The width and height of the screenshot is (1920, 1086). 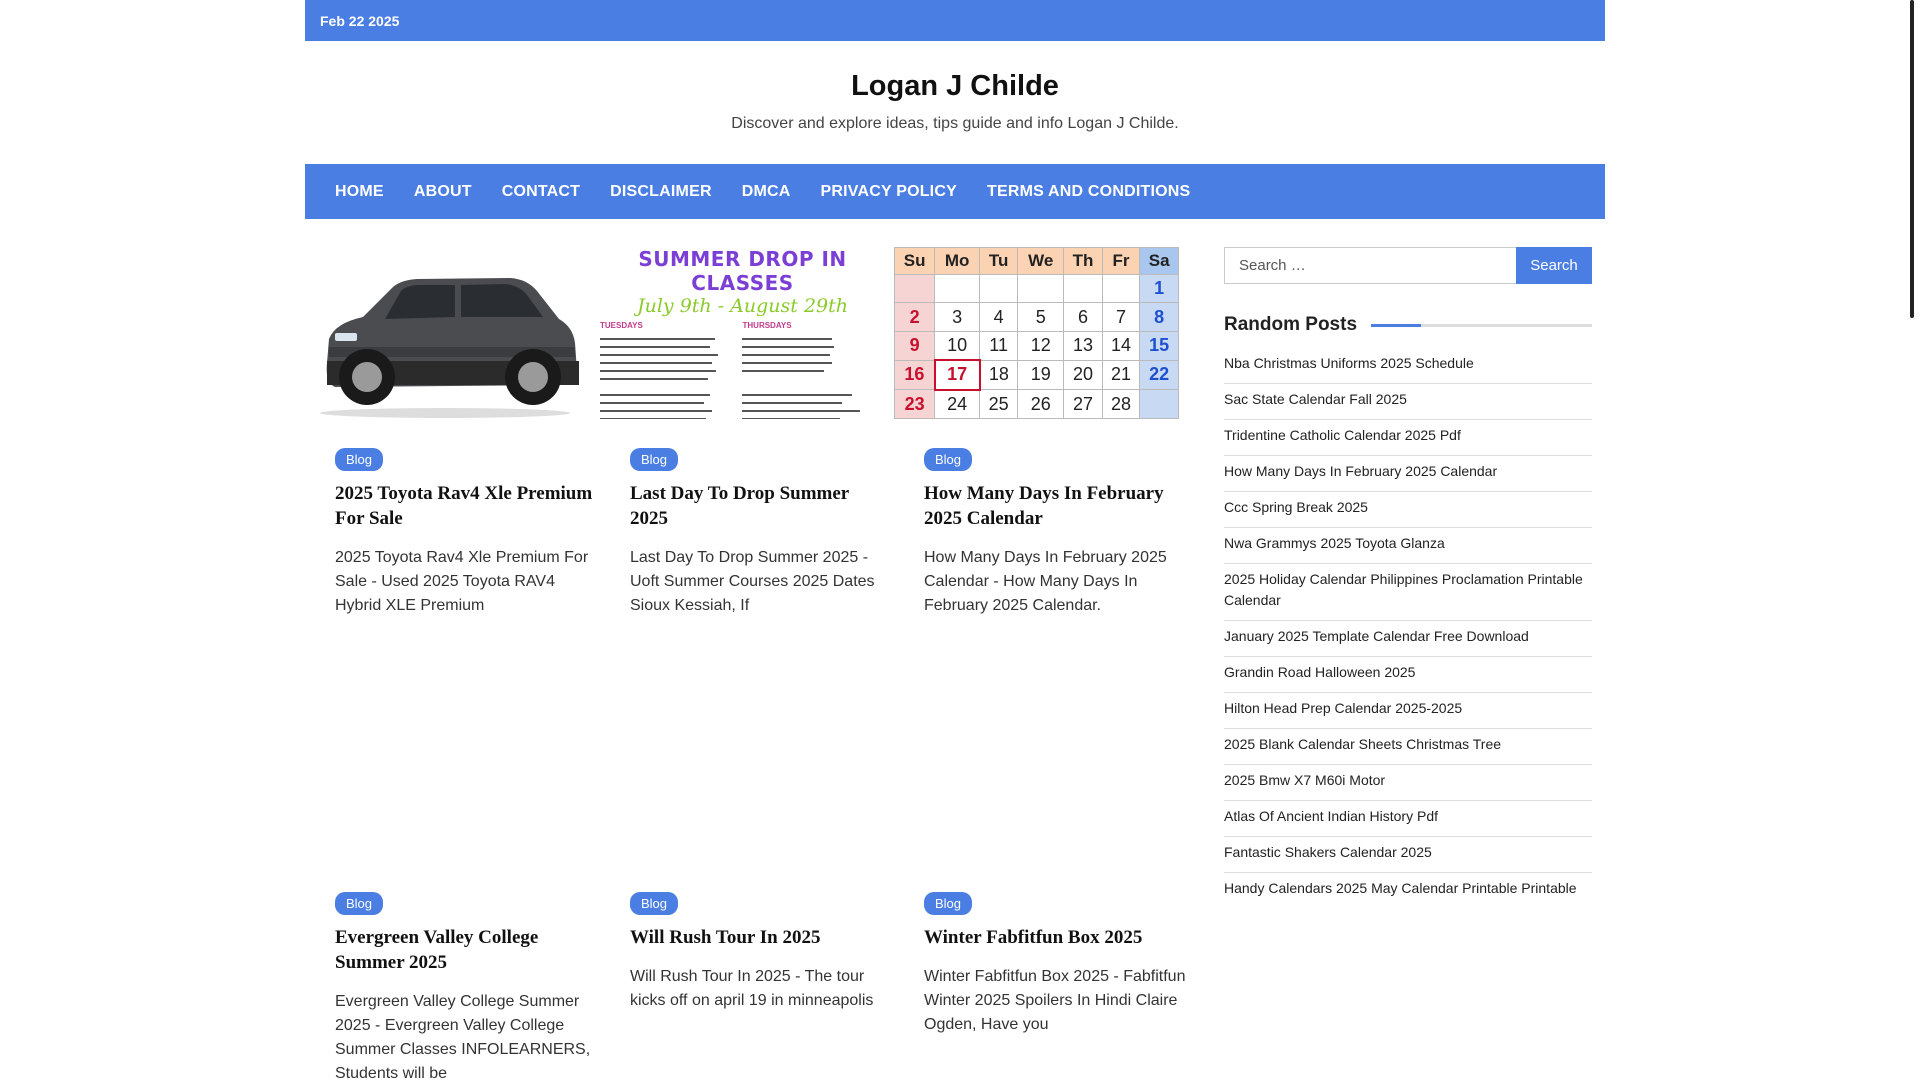 I want to click on suv-car-image, so click(x=447, y=333).